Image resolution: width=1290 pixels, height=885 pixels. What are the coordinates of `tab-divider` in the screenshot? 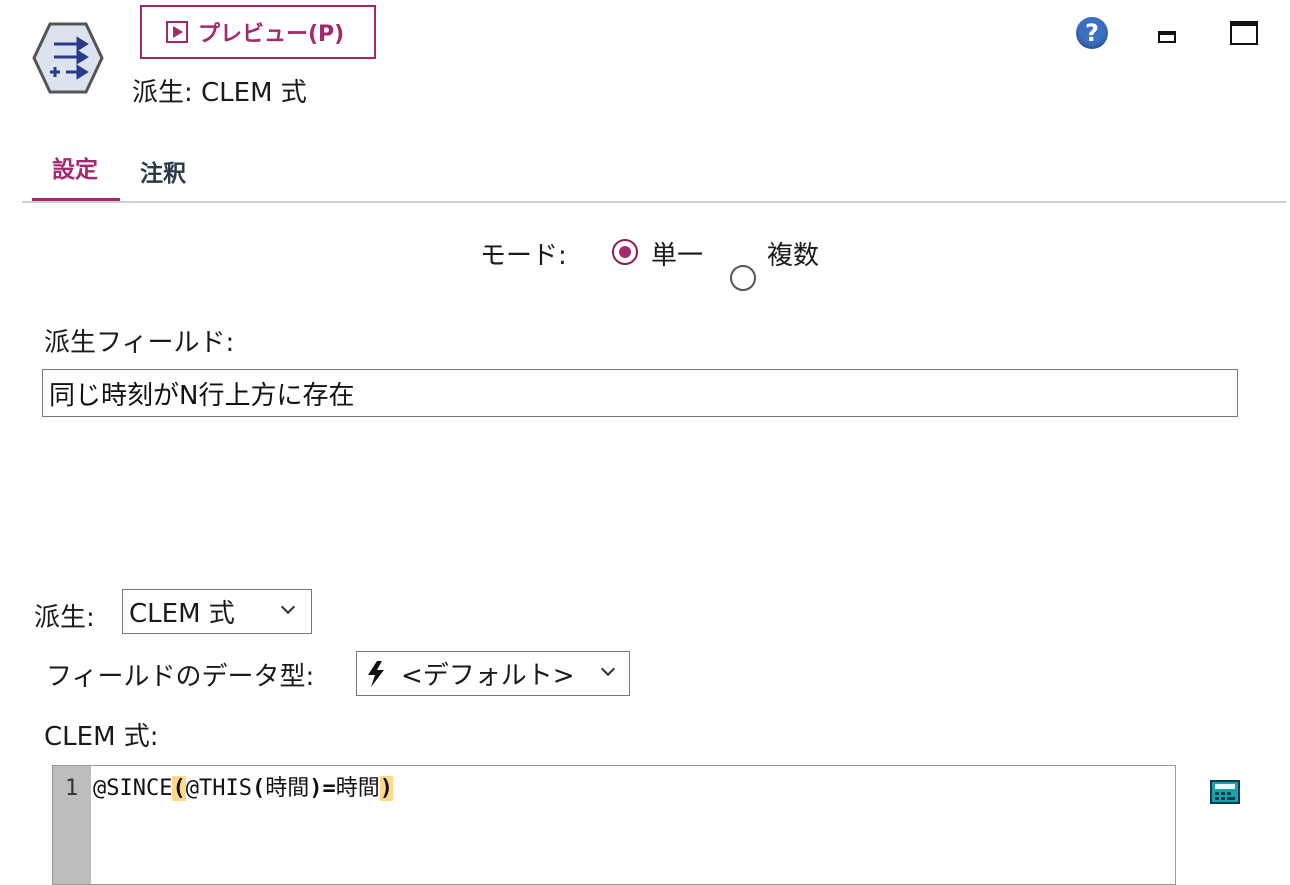 It's located at (654, 202).